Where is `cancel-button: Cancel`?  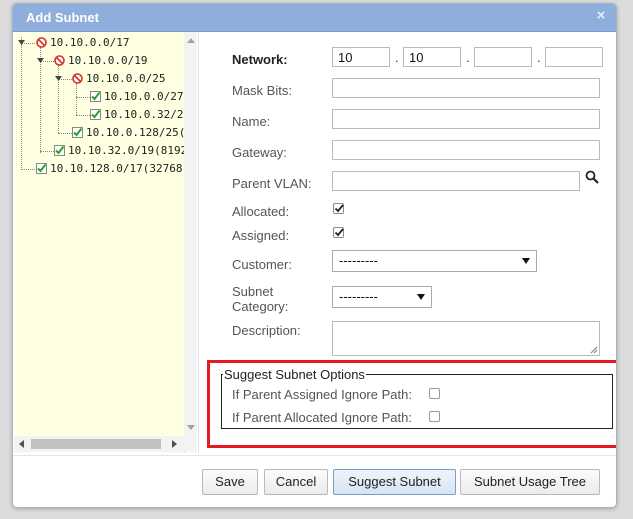
cancel-button: Cancel is located at coordinates (296, 482).